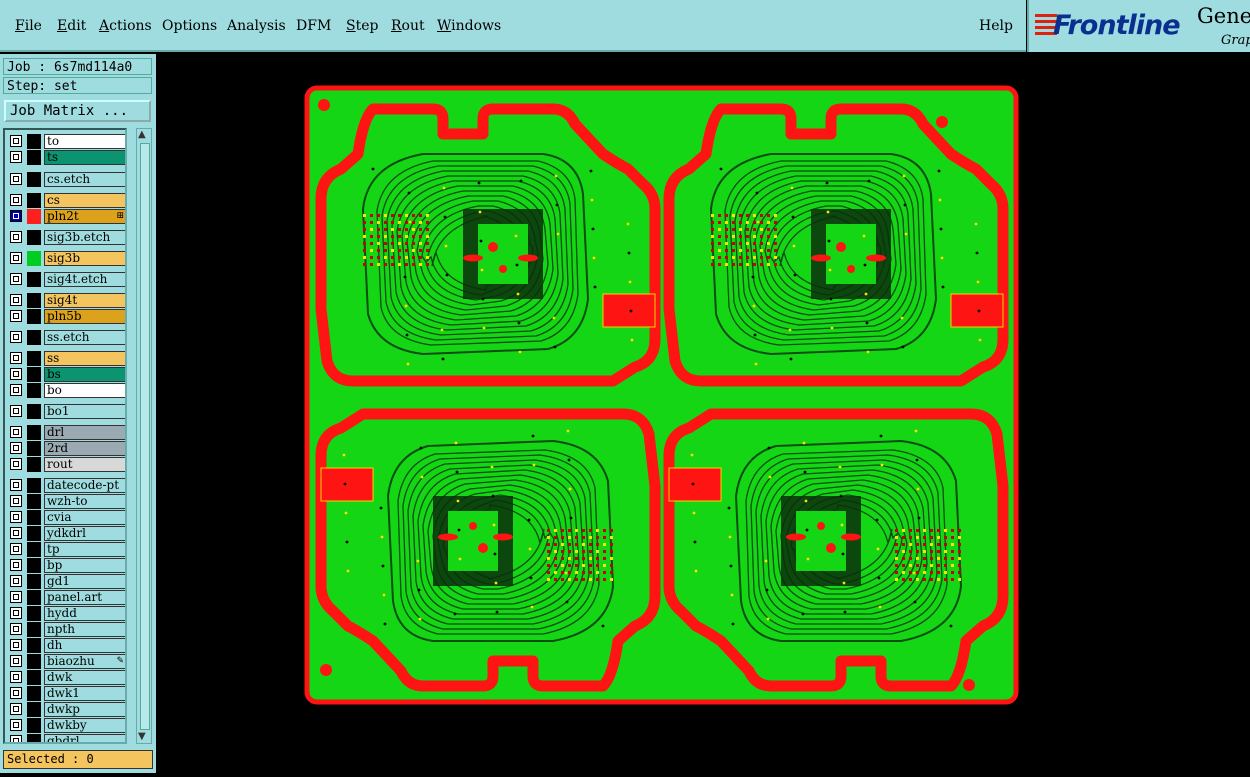 Image resolution: width=1250 pixels, height=777 pixels. I want to click on layer-row-rout: rout, so click(66, 464).